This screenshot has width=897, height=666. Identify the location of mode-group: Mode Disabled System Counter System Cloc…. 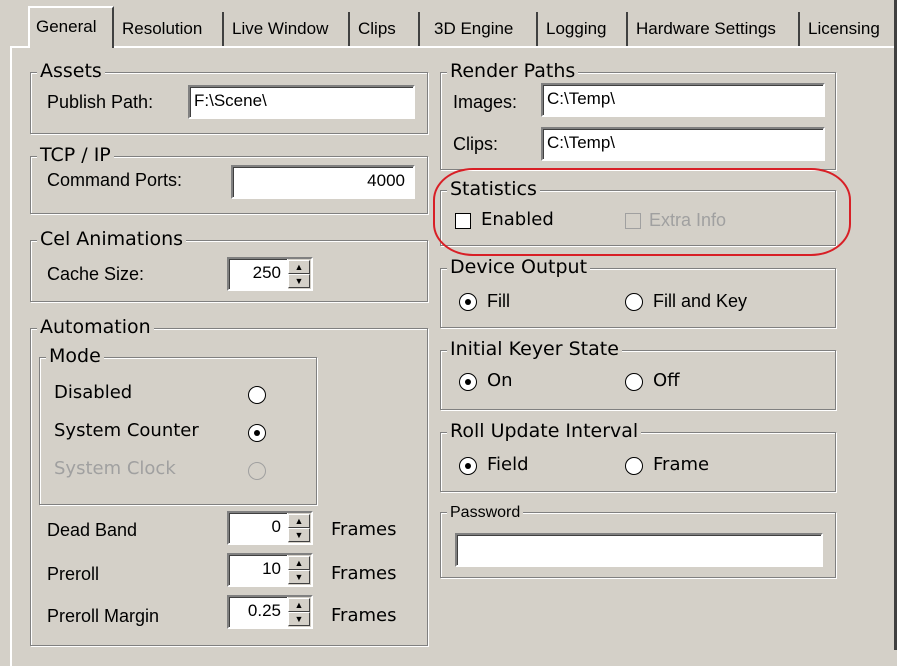
(178, 425).